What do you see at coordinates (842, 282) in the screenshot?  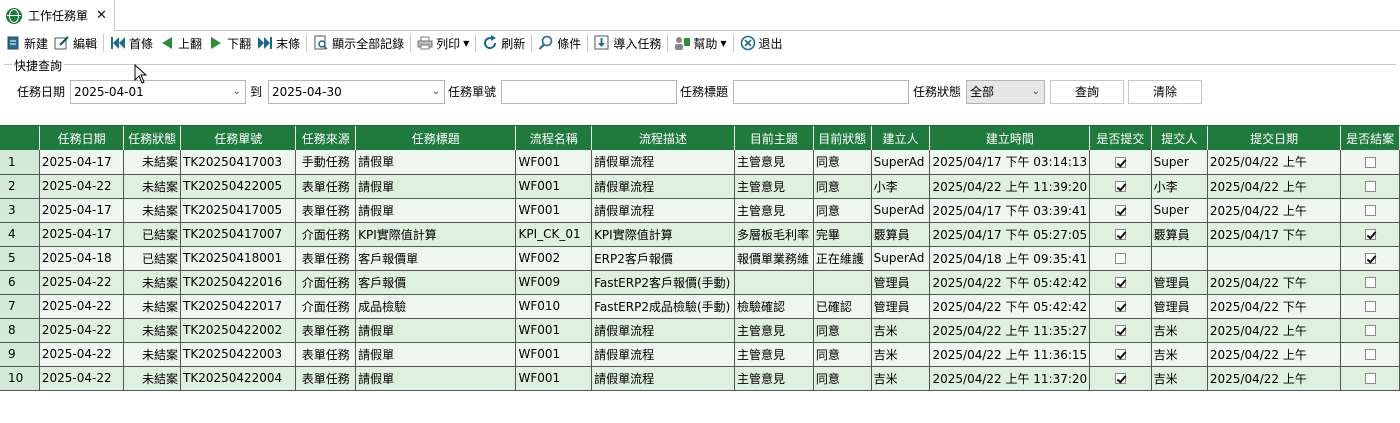 I see `cell-cstatus` at bounding box center [842, 282].